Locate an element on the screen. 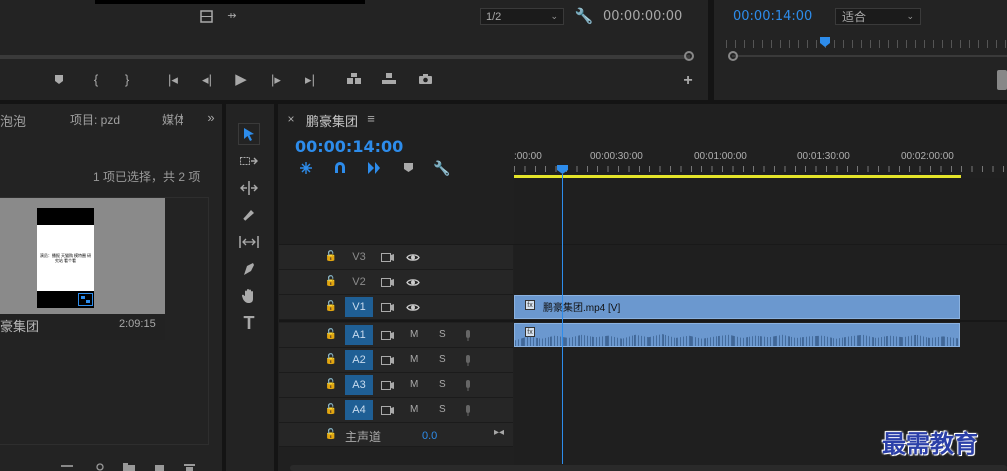 This screenshot has height=471, width=1007. list-view-icon is located at coordinates (67, 467).